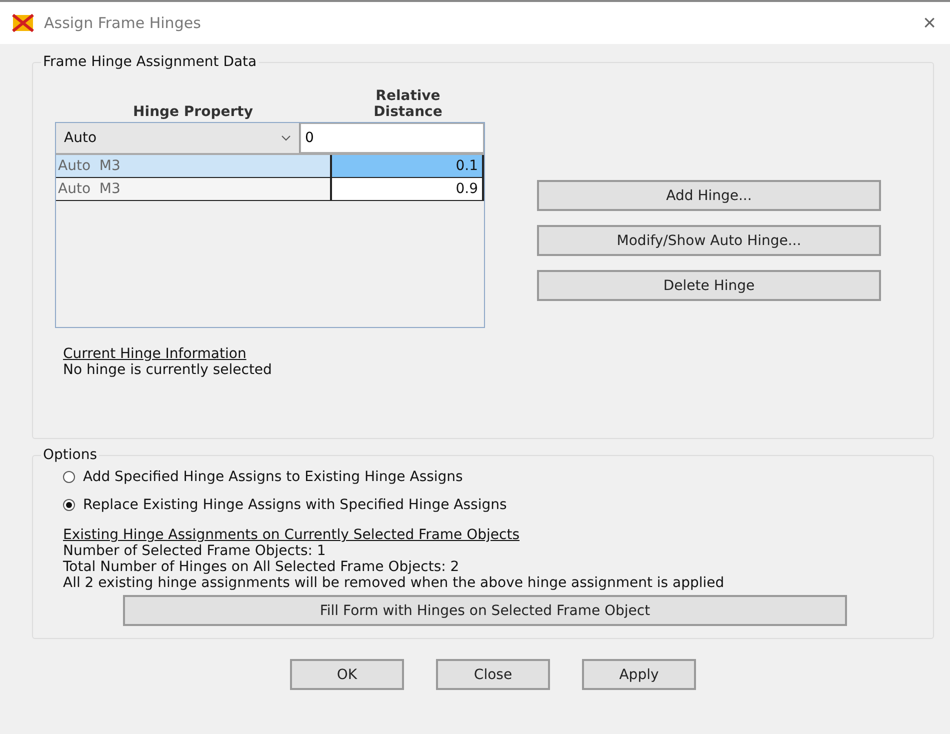  Describe the element at coordinates (392, 138) in the screenshot. I see `distance-field: 0` at that location.